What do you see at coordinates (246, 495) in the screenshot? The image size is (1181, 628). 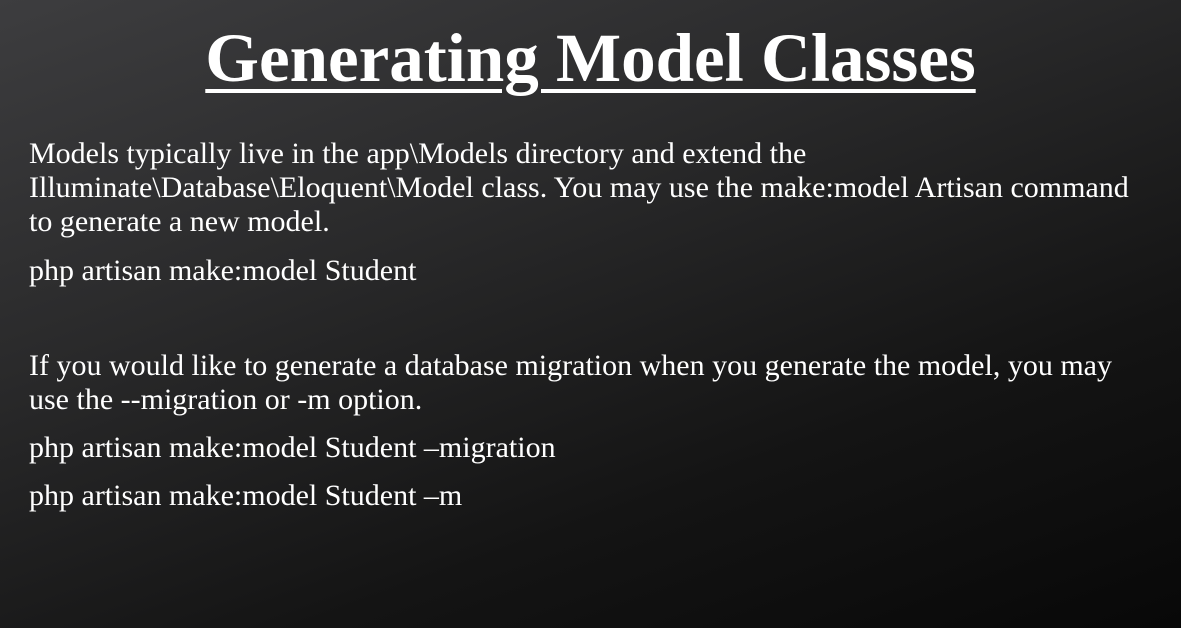 I see `command-make-model-m: php artisan make:model Student –m` at bounding box center [246, 495].